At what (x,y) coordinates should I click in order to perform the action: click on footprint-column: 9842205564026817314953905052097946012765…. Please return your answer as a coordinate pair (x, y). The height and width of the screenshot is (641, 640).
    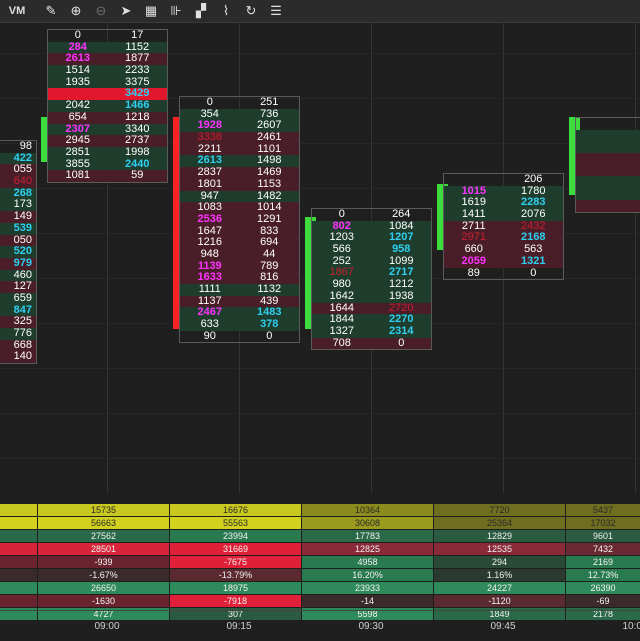
    Looking at the image, I should click on (18, 252).